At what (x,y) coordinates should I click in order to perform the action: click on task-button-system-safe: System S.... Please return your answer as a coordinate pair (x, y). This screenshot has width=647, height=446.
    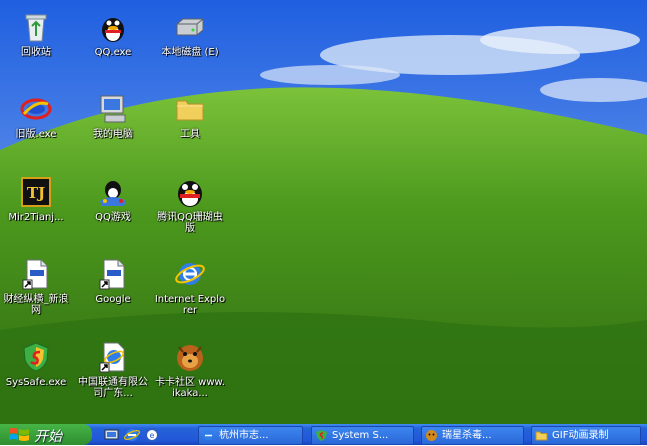
    Looking at the image, I should click on (362, 435).